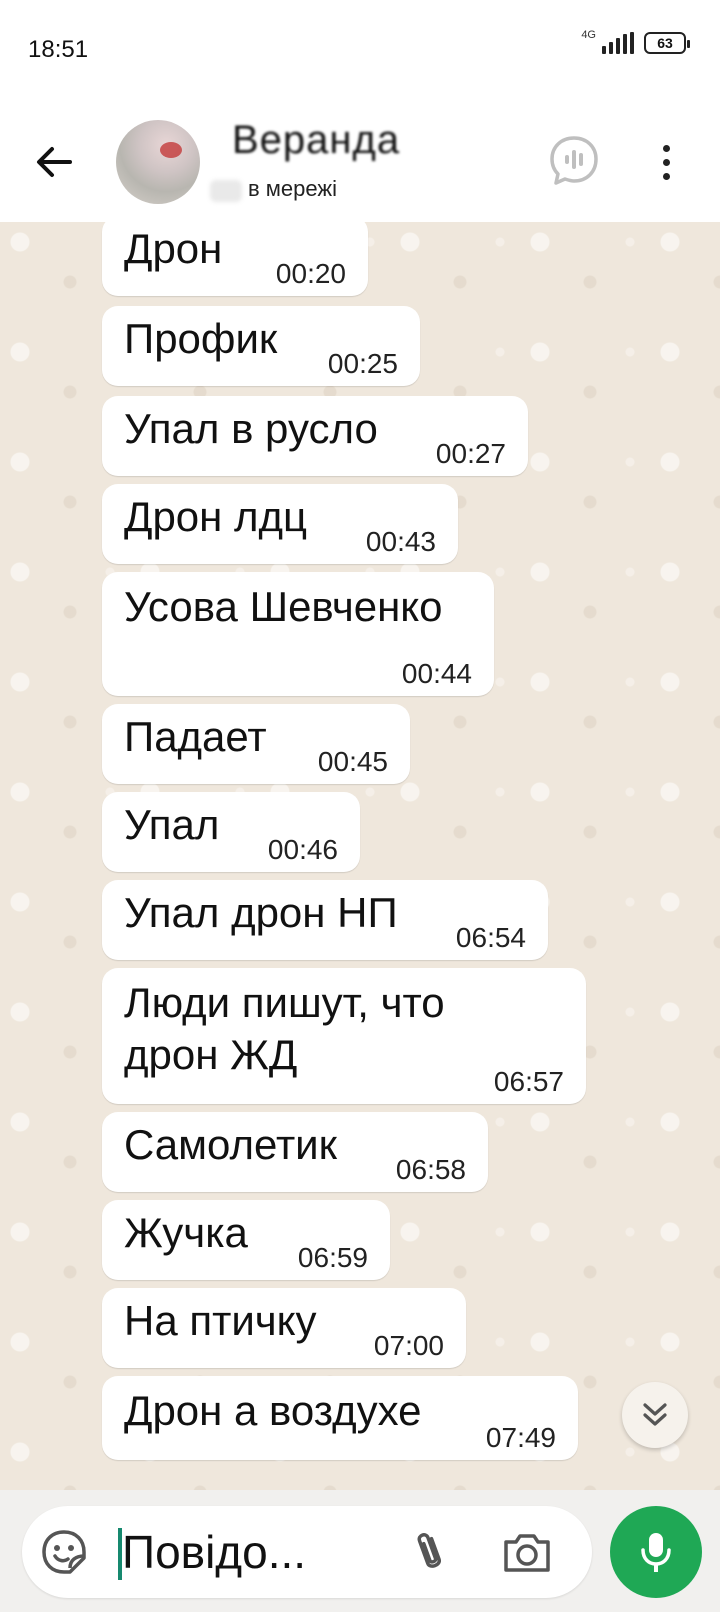  Describe the element at coordinates (158, 162) in the screenshot. I see `avatar` at that location.